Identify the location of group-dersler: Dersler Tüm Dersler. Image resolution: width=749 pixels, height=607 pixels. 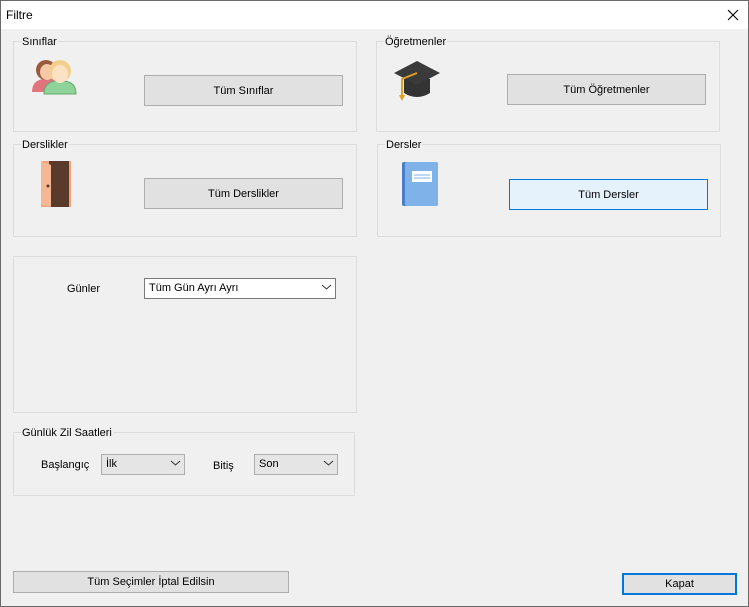
(549, 188).